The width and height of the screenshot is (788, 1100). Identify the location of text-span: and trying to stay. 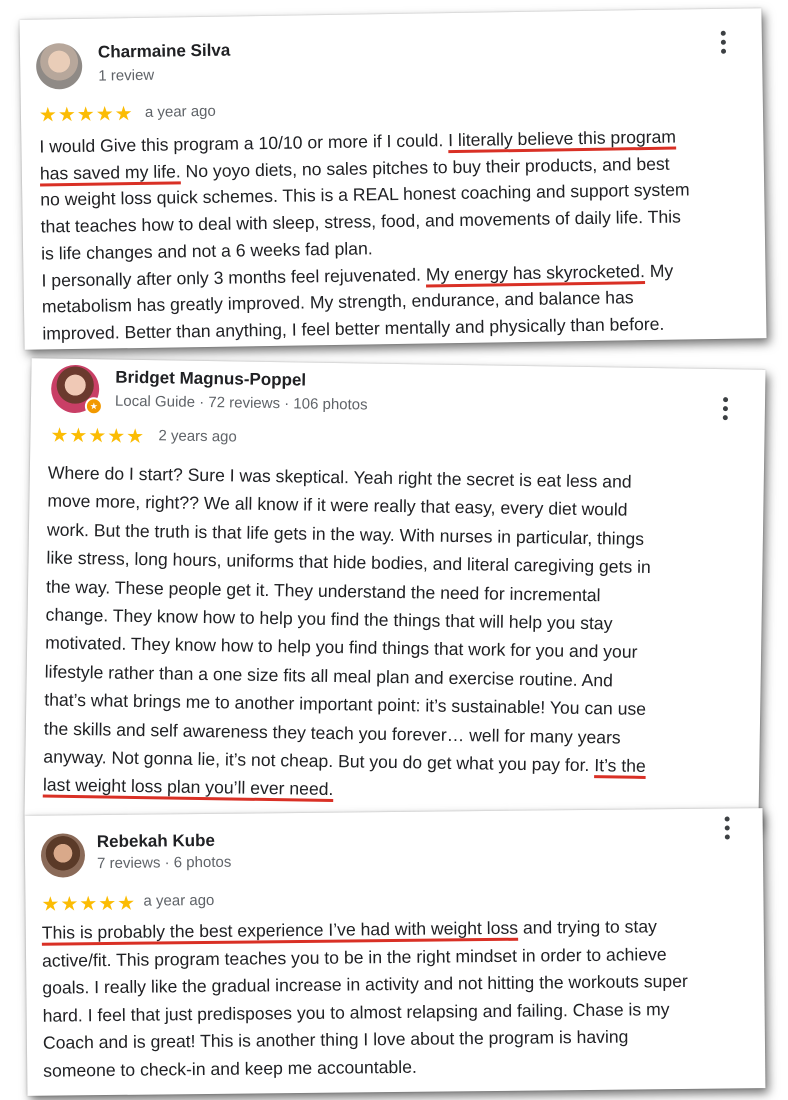
(587, 927).